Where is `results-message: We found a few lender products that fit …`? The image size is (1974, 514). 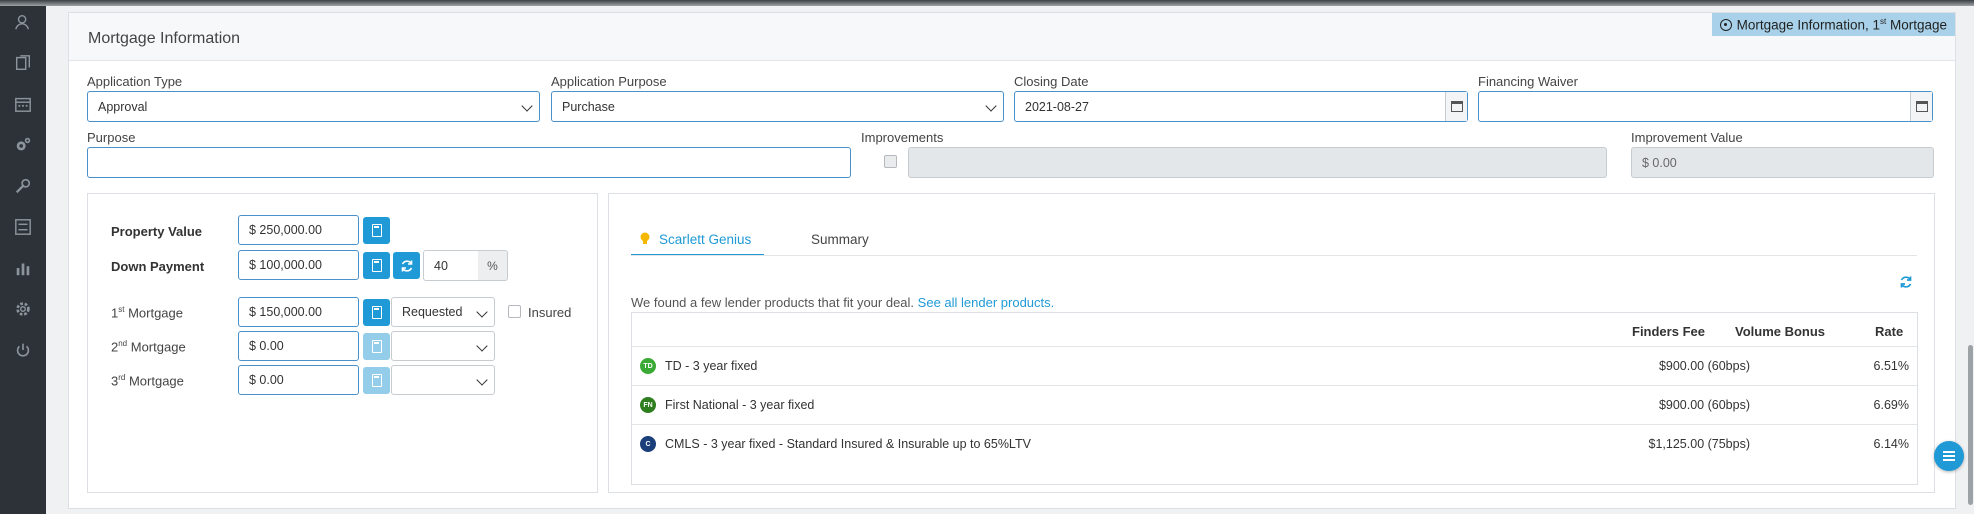
results-message: We found a few lender products that fit … is located at coordinates (843, 302).